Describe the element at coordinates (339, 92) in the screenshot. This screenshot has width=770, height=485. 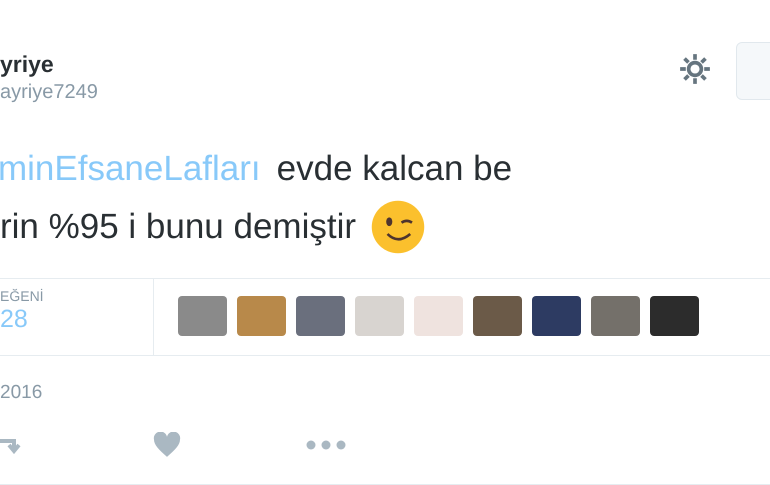
I see `author-handle: ayriye7249` at that location.